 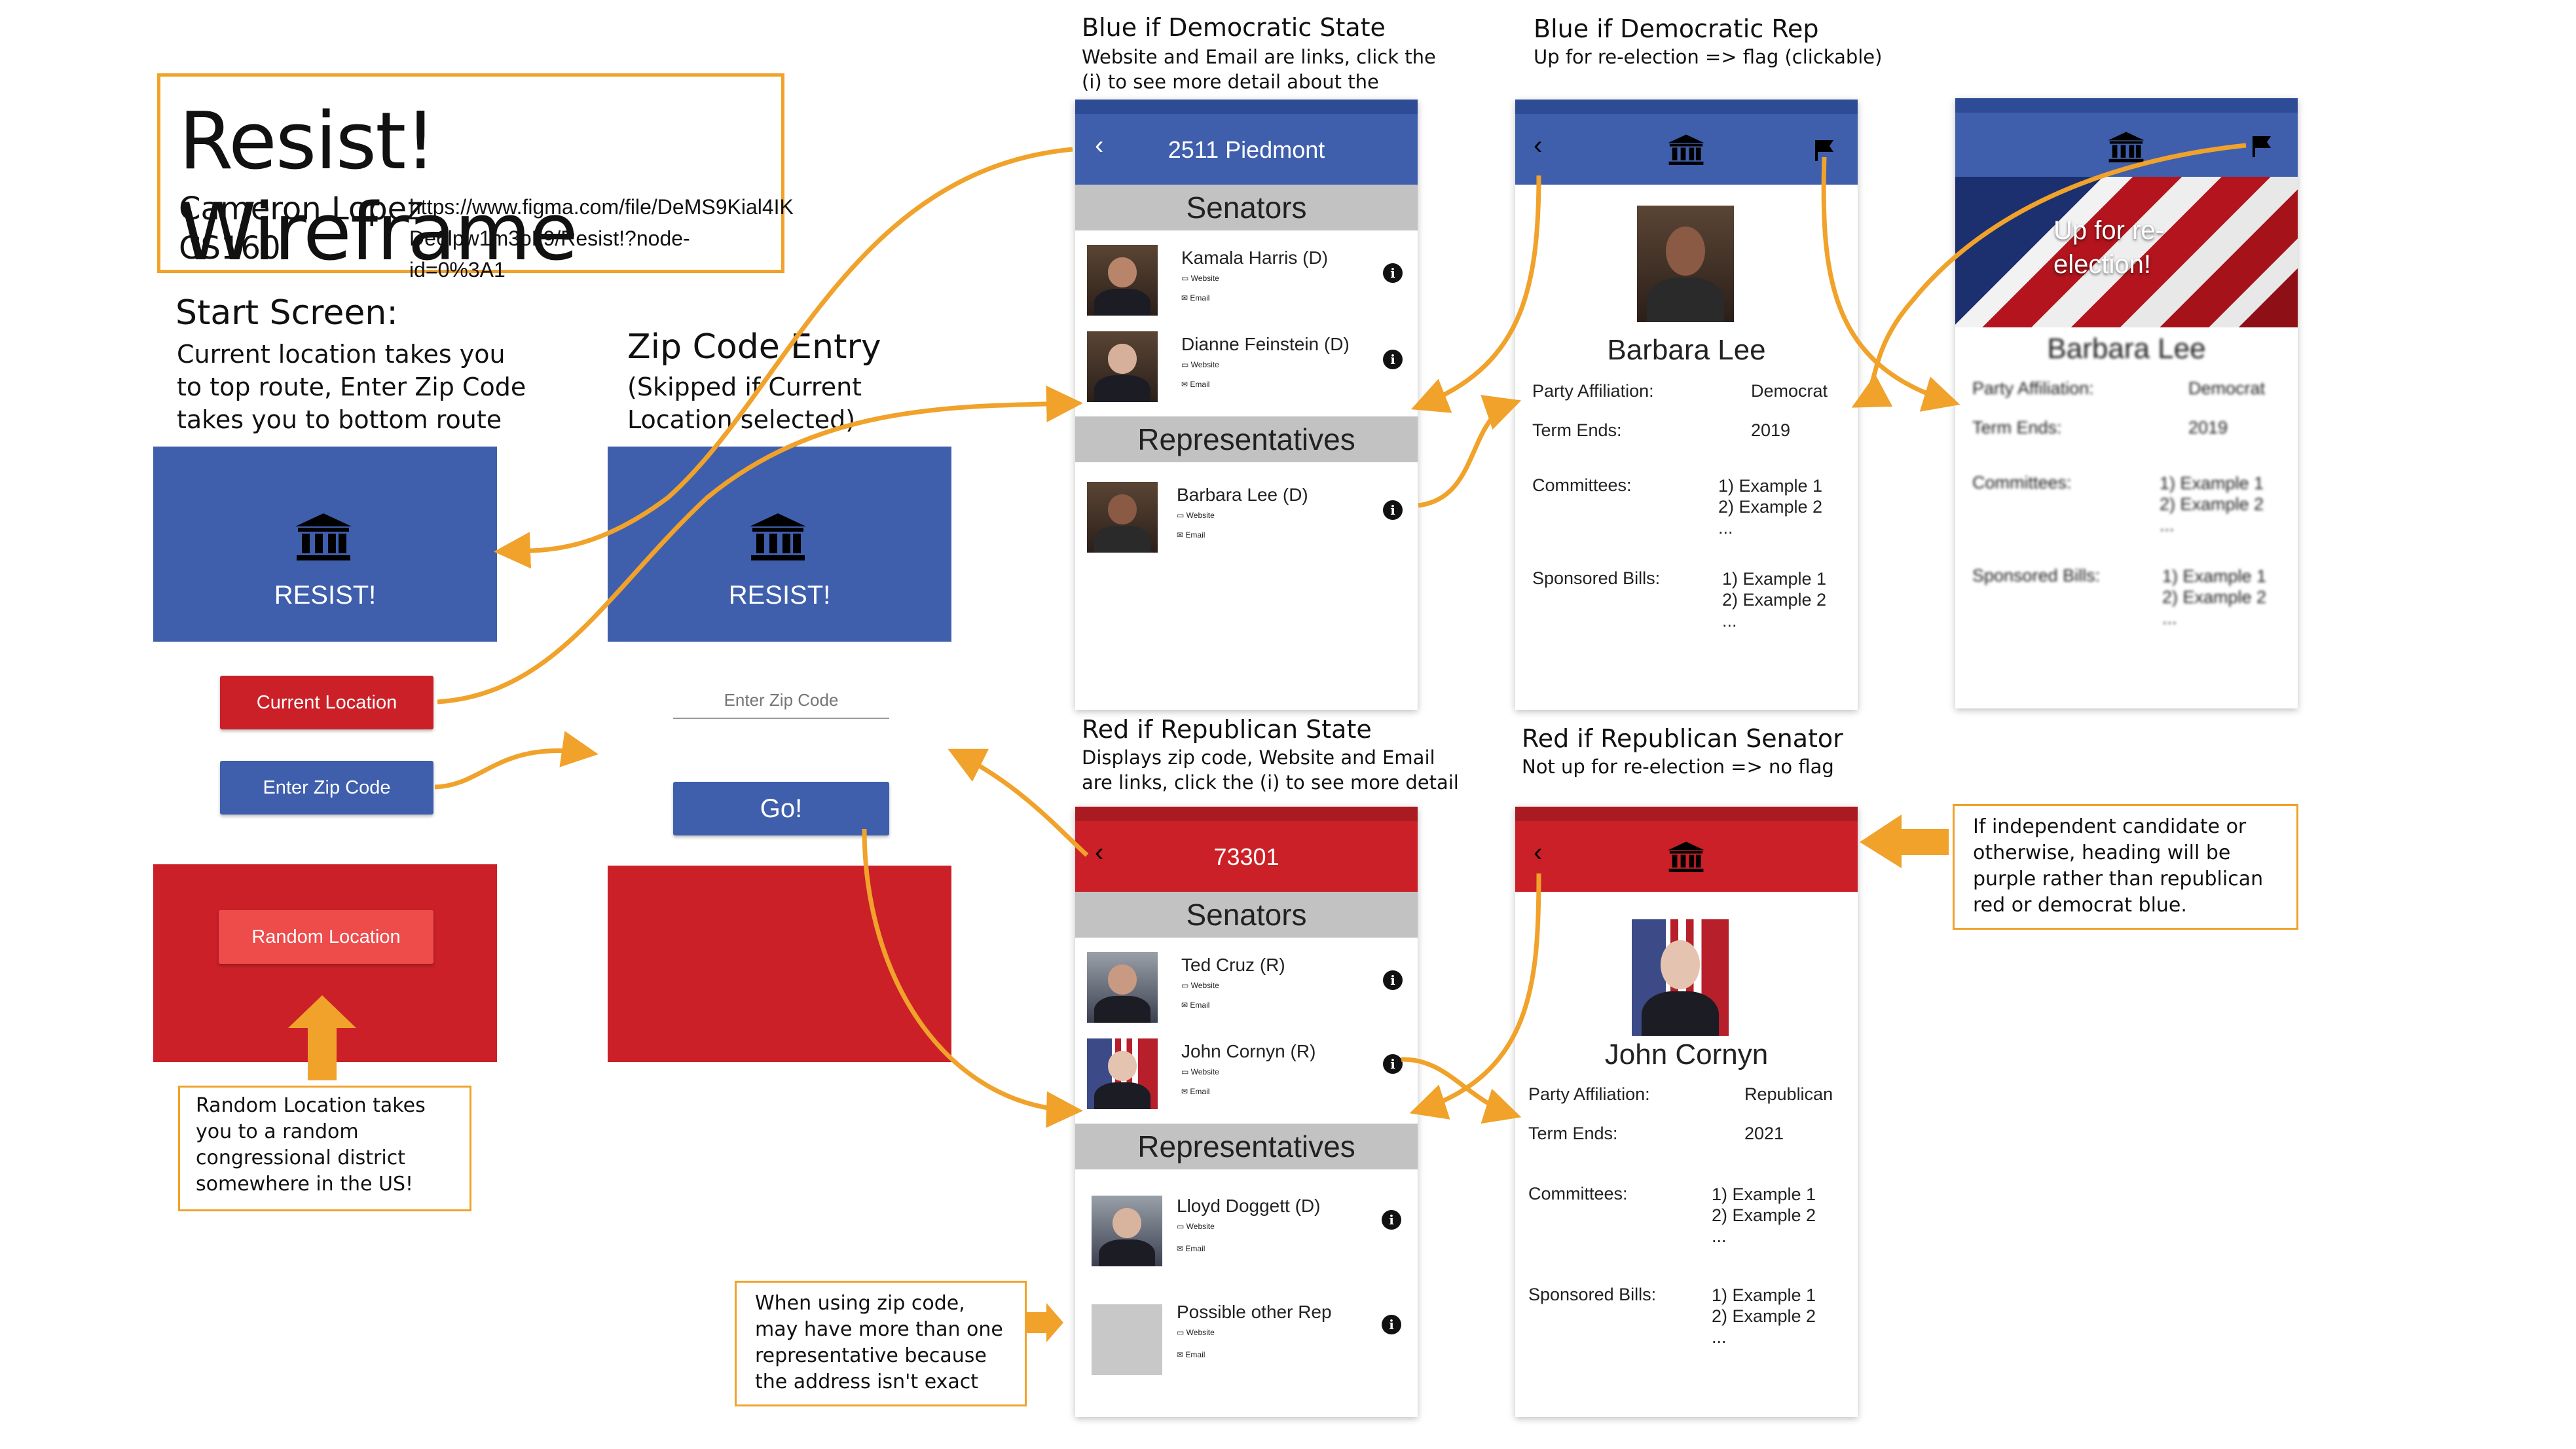 I want to click on party-value: Republican, so click(x=1788, y=1094).